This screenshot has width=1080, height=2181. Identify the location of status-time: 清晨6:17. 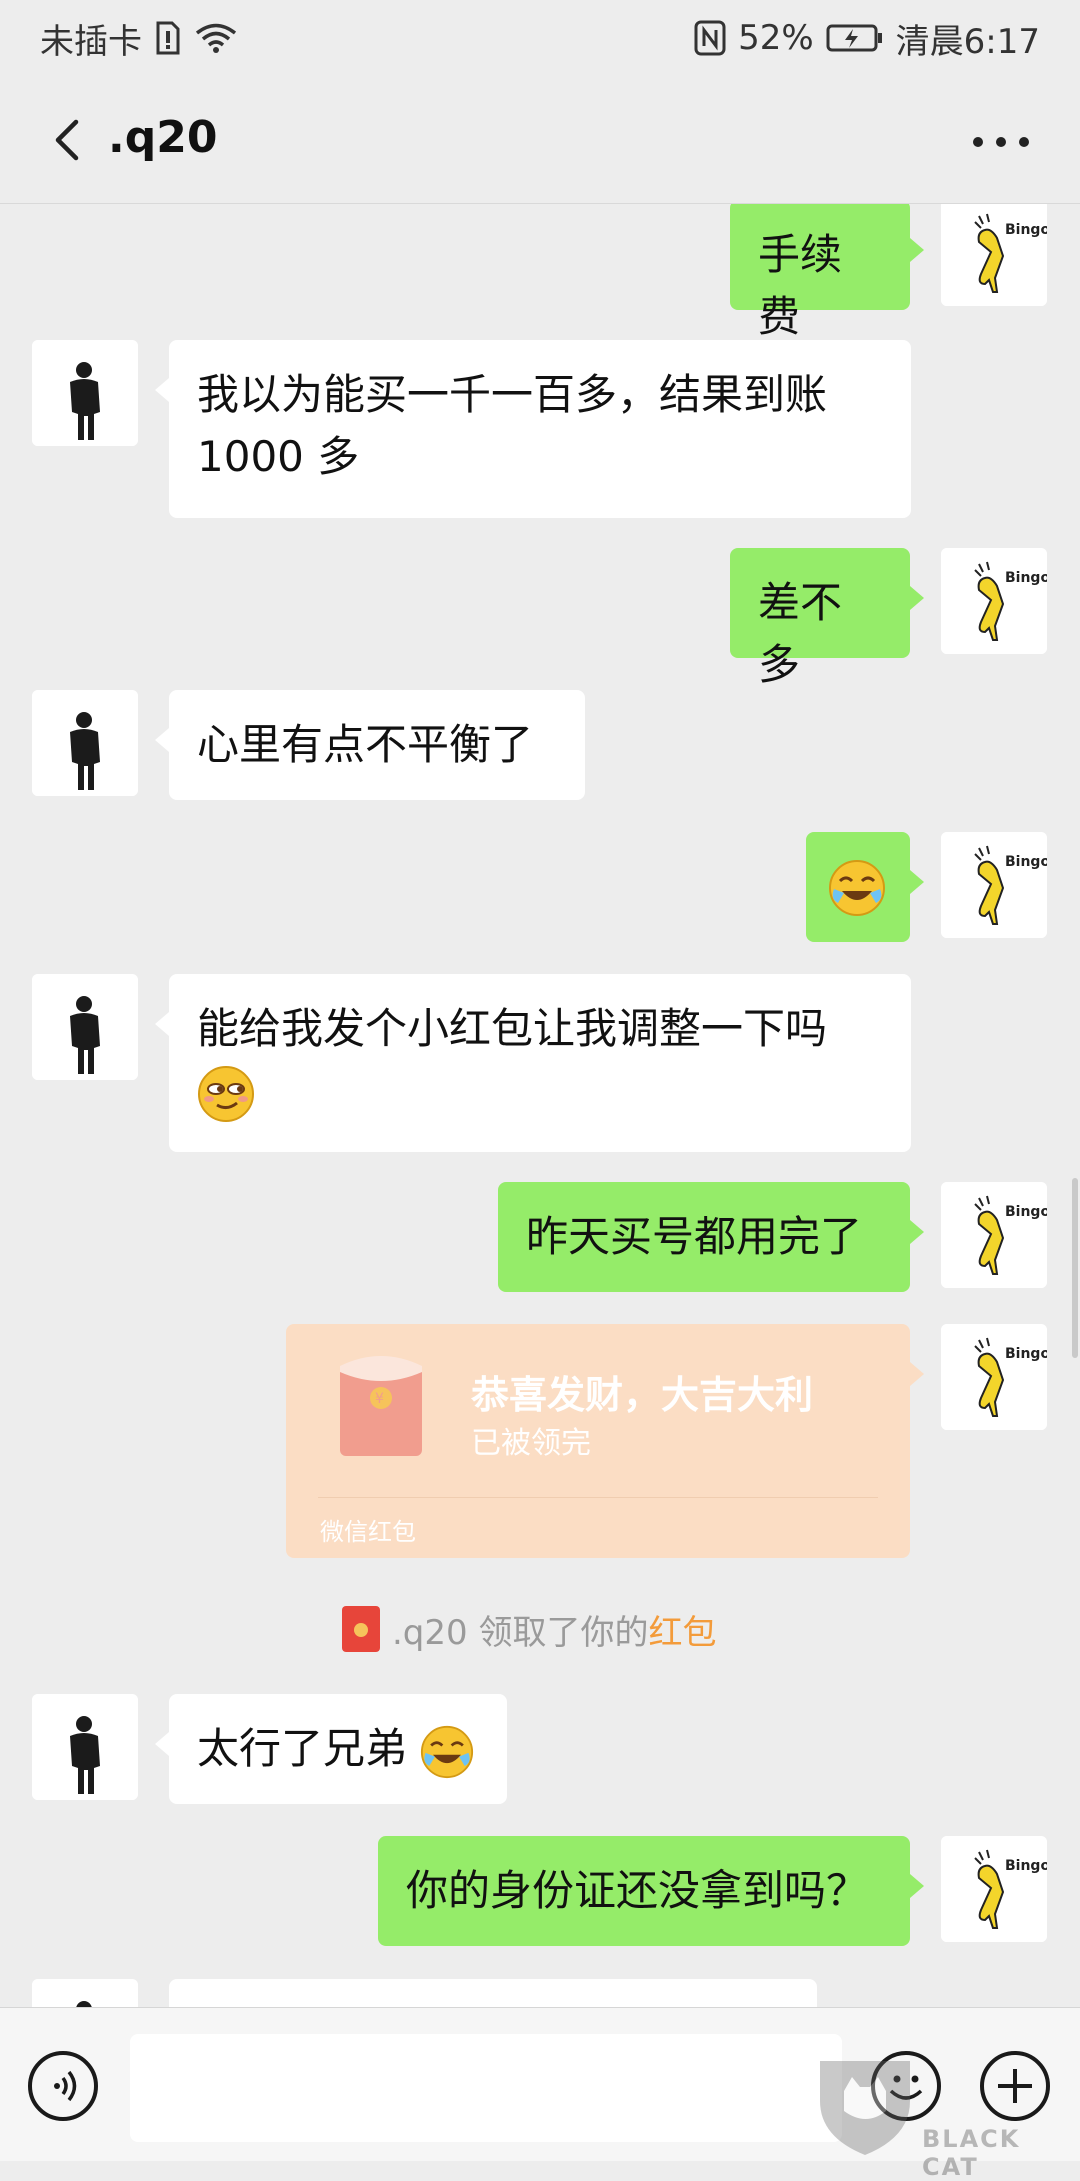
(967, 41).